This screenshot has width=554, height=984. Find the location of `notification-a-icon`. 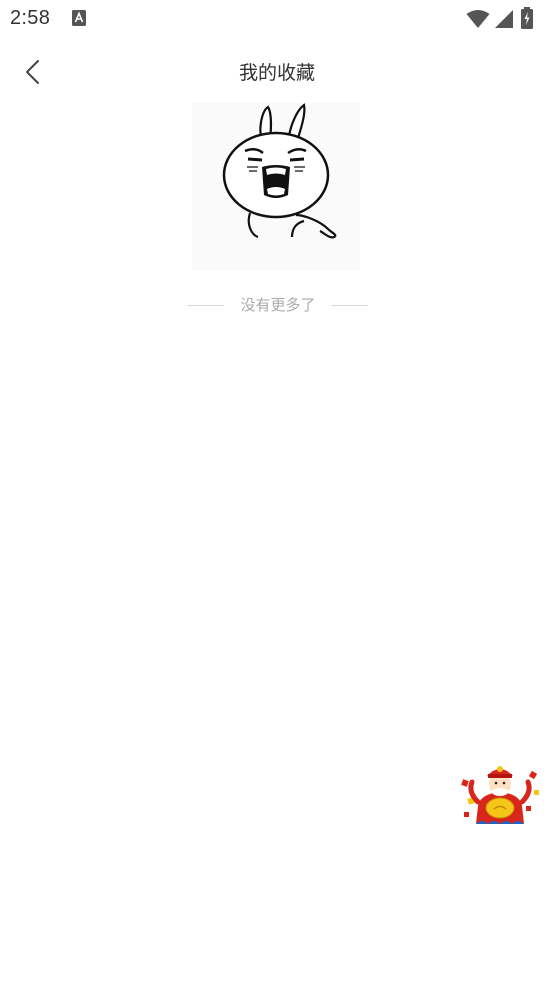

notification-a-icon is located at coordinates (79, 18).